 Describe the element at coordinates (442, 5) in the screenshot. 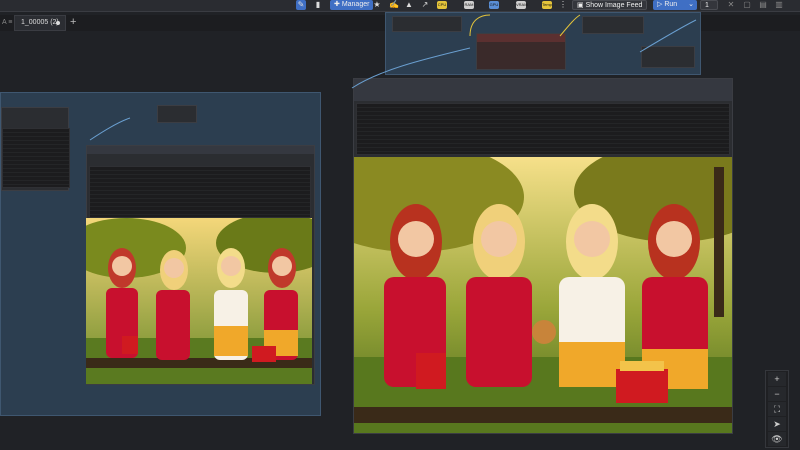

I see `cpu-monitor-chip: CPU` at that location.